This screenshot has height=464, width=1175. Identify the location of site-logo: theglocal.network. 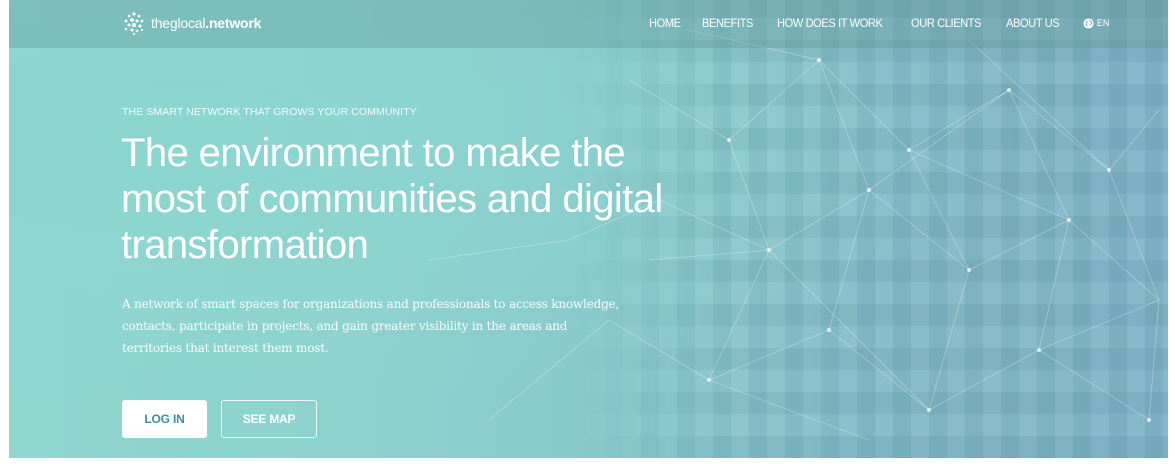
(191, 23).